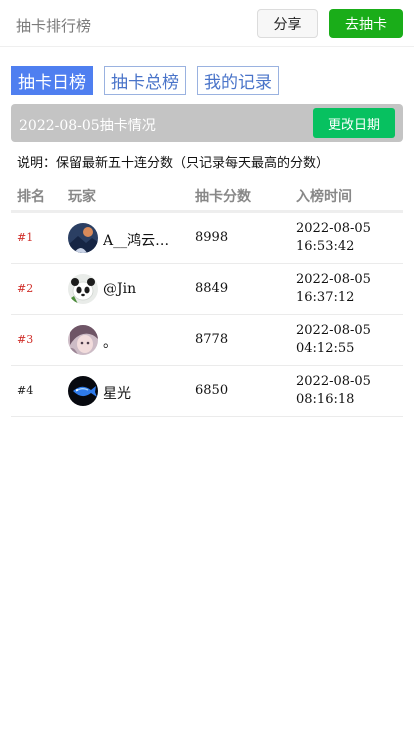 The width and height of the screenshot is (414, 736). Describe the element at coordinates (25, 390) in the screenshot. I see `rank-cell: #4` at that location.